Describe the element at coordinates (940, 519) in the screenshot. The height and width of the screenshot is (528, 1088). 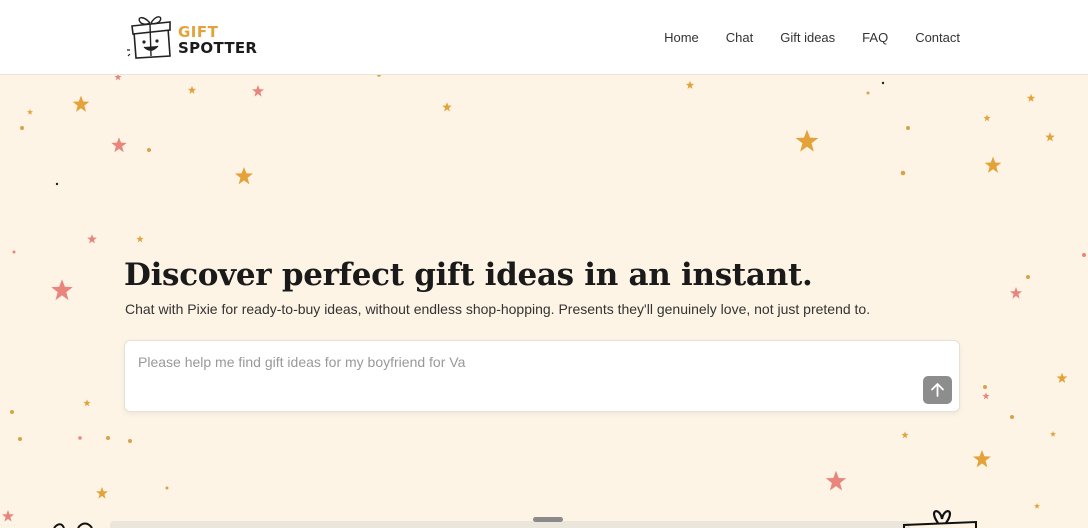
I see `gift-bow-illustration-icon` at that location.